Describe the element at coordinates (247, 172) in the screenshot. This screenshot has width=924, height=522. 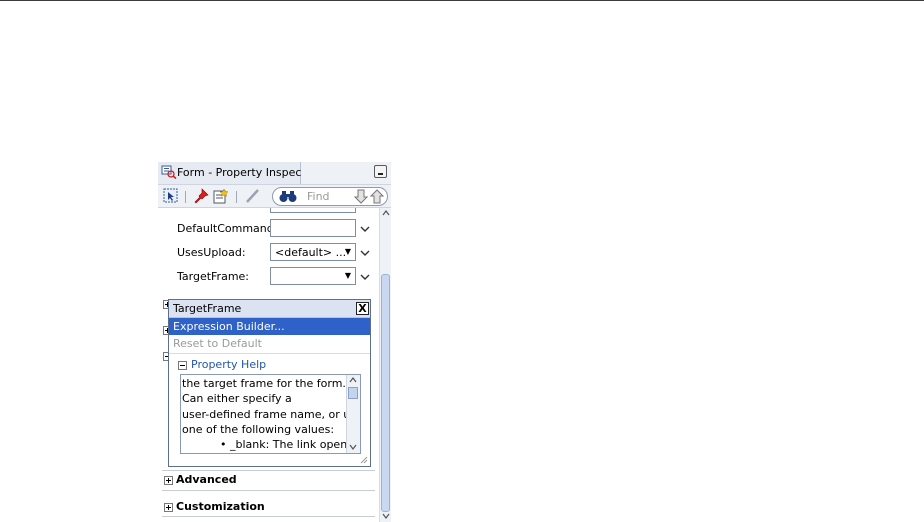
I see `panel-title: Form - Property Inspector` at that location.